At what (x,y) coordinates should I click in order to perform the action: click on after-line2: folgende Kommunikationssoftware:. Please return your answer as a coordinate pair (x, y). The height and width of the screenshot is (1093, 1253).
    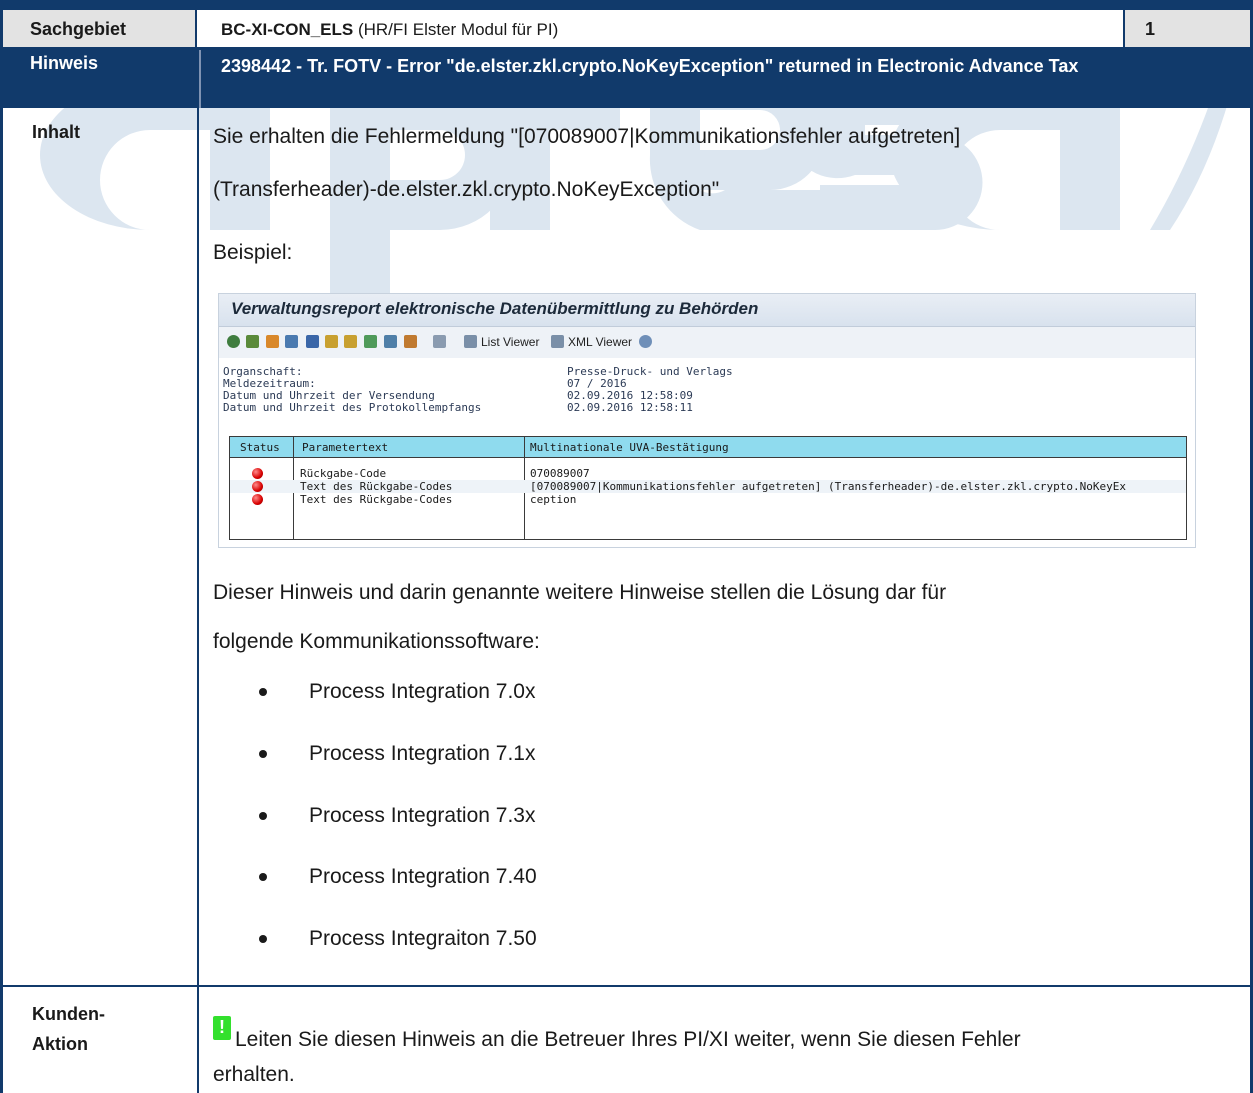
    Looking at the image, I should click on (376, 641).